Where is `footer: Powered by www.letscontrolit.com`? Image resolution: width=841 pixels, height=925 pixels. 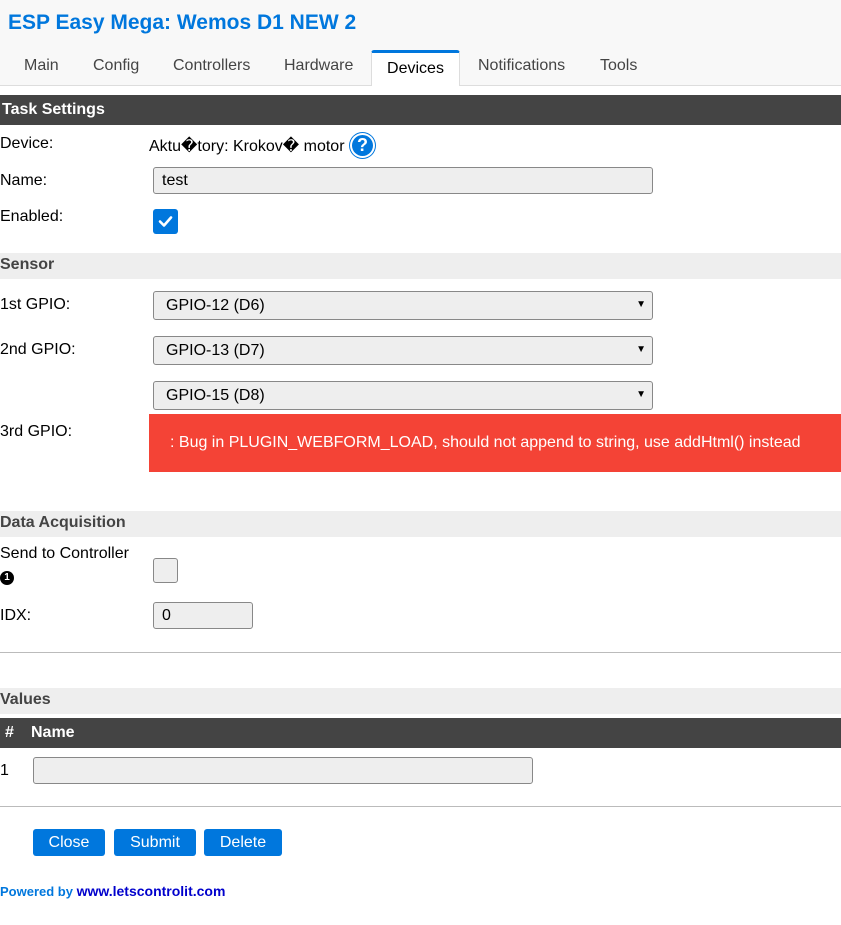 footer: Powered by www.letscontrolit.com is located at coordinates (112, 891).